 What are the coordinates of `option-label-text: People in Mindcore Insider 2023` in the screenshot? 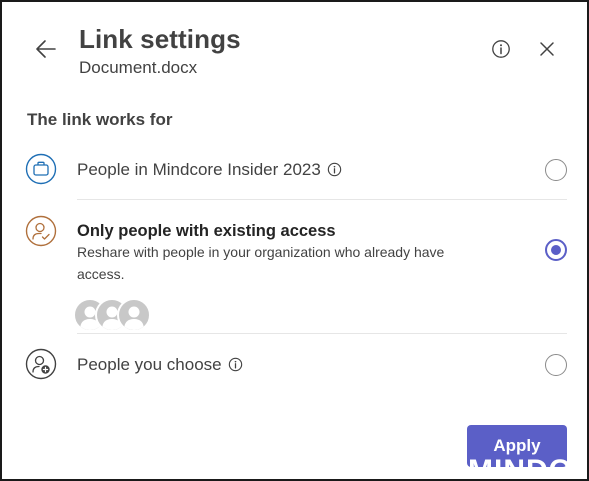 It's located at (199, 169).